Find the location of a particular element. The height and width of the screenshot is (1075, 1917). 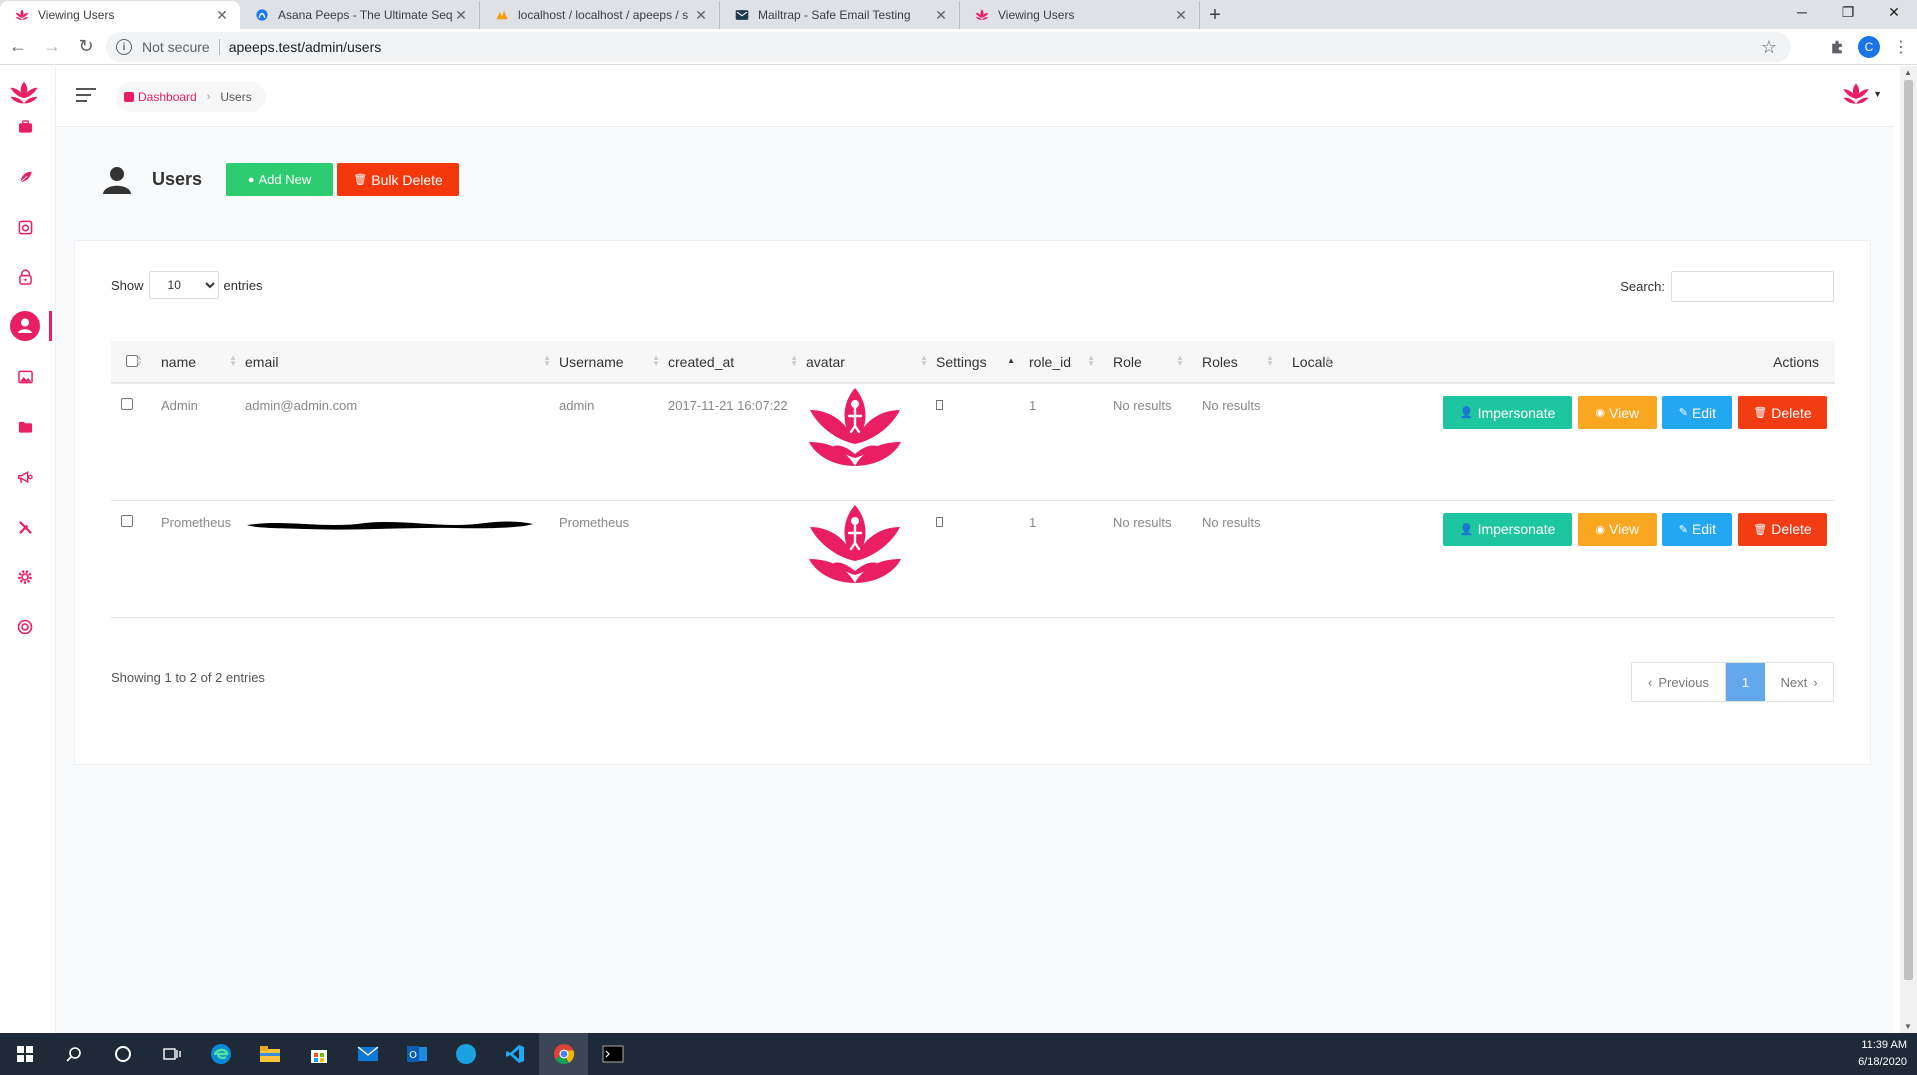

page-1-button: 1 is located at coordinates (1745, 682).